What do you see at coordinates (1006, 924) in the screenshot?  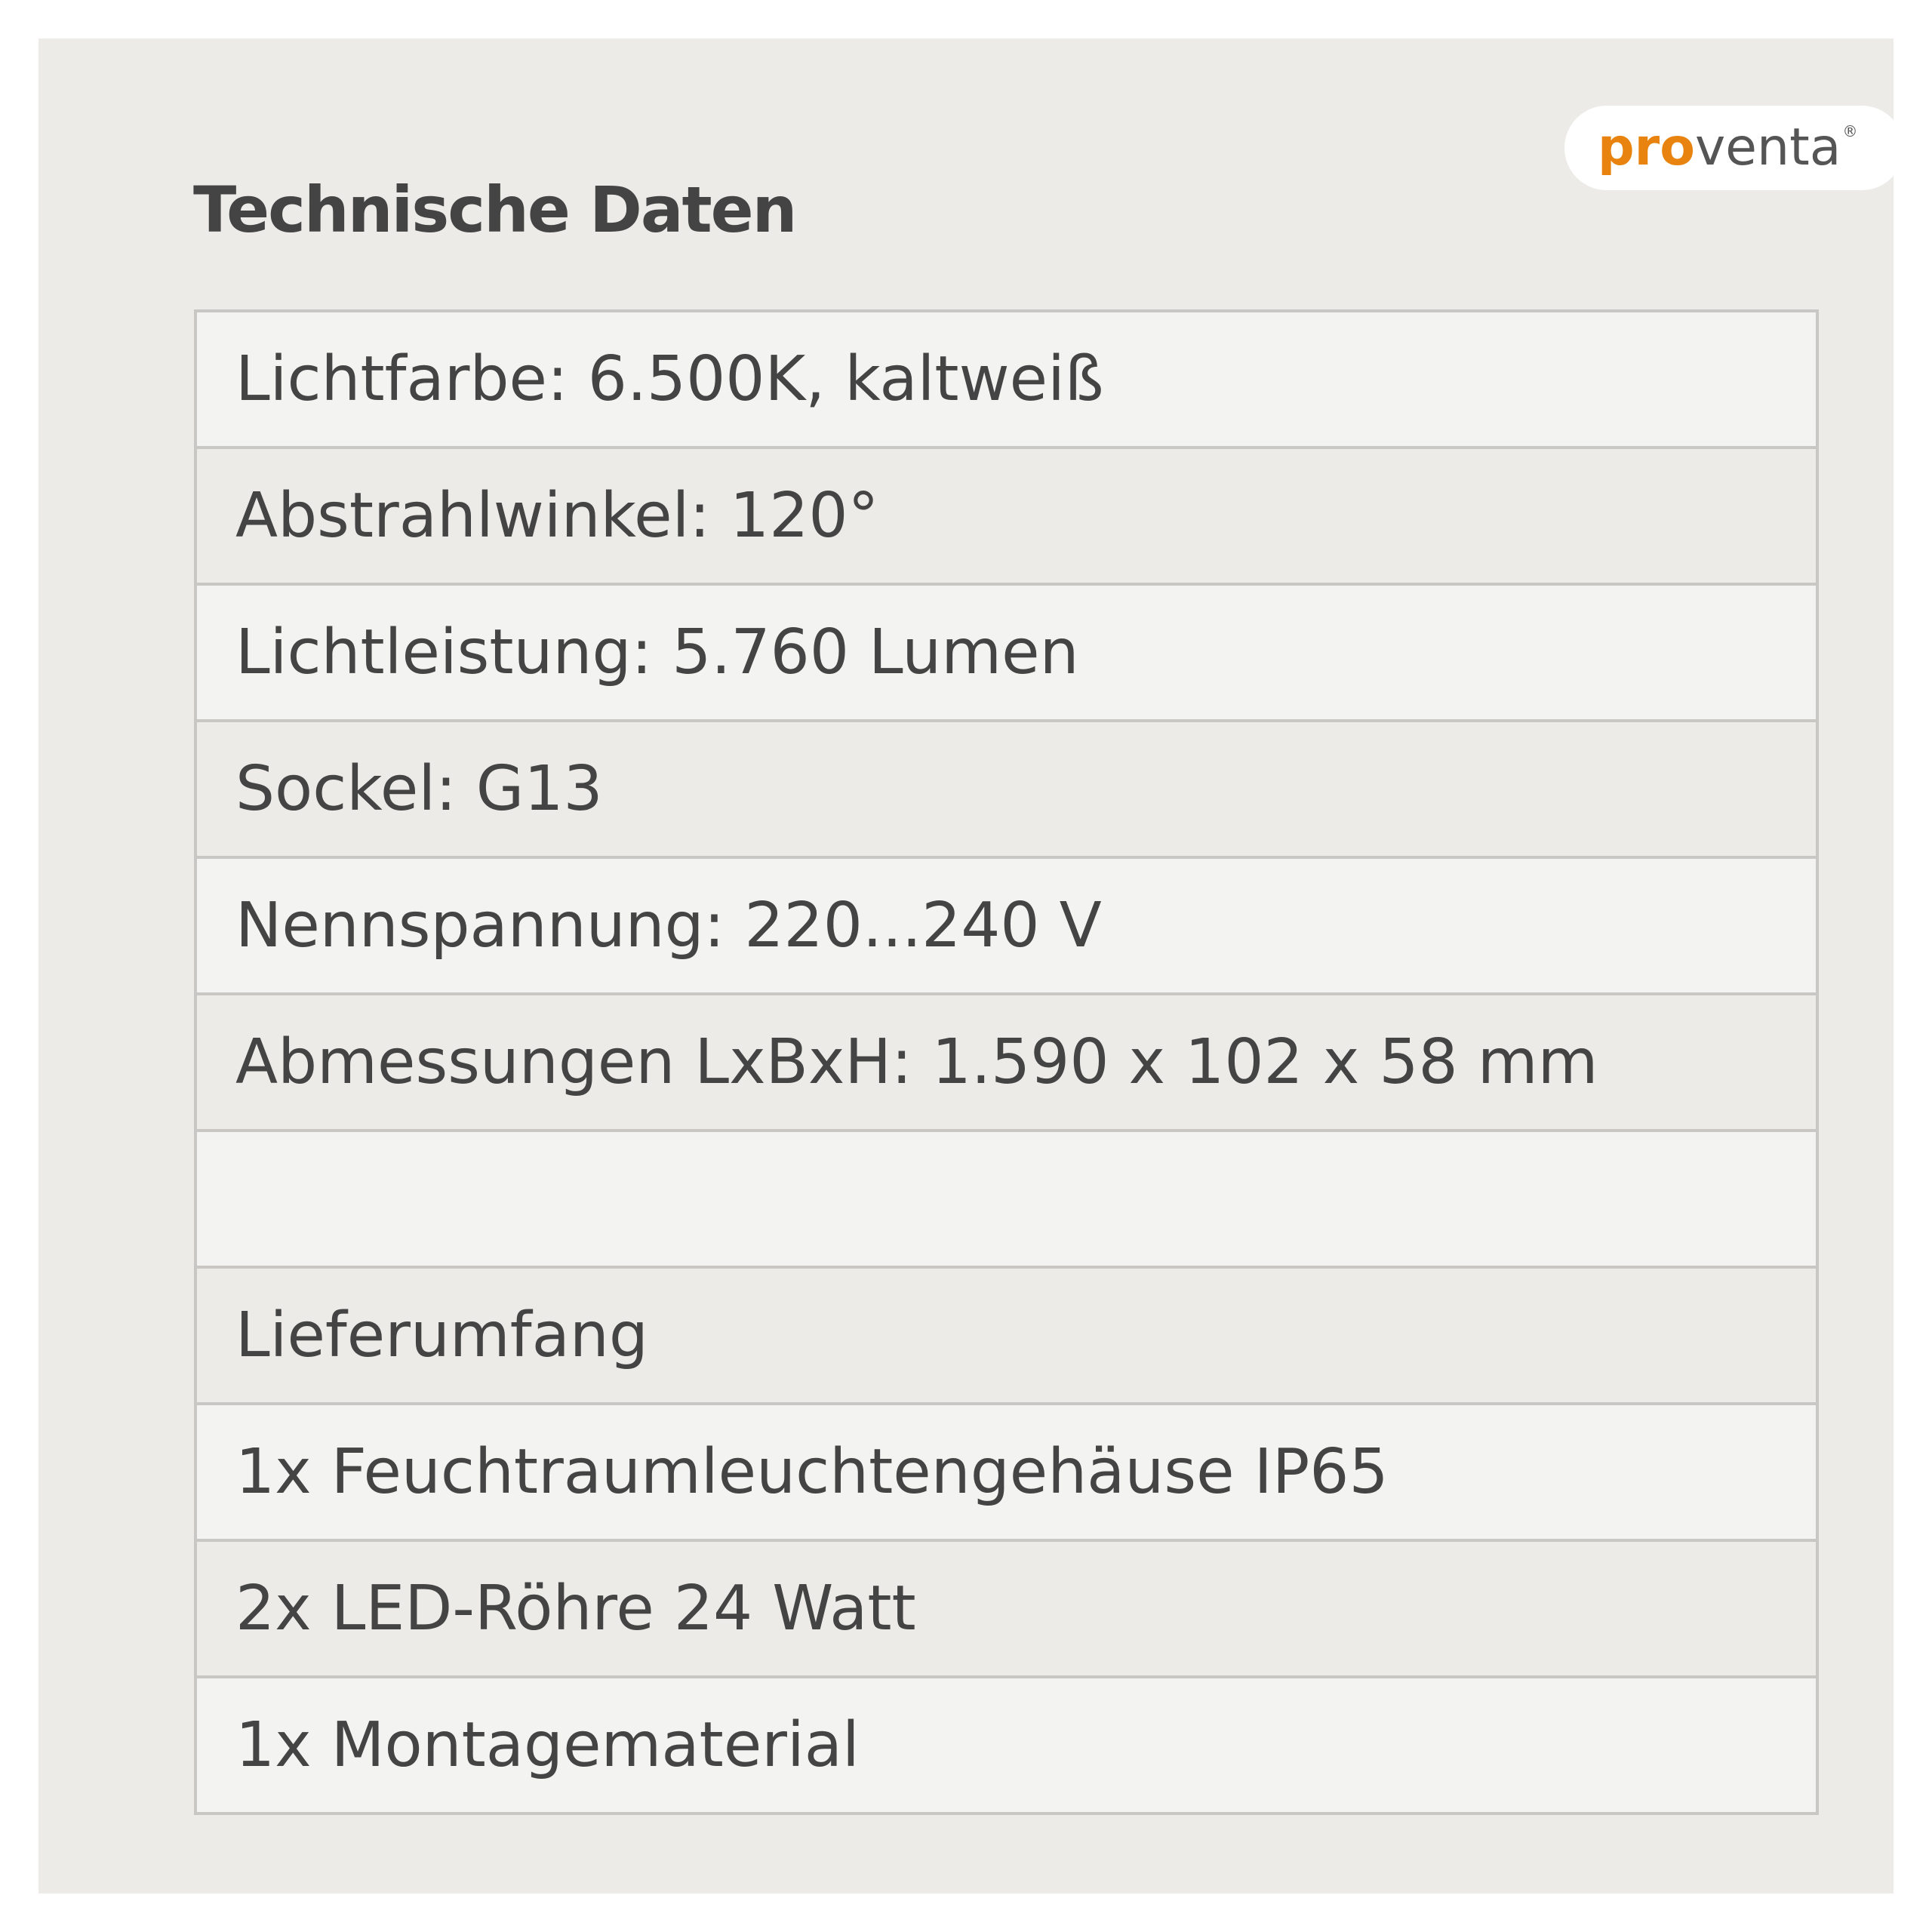 I see `spec-row-nennspannung: Nennspannung: 220...240 V` at bounding box center [1006, 924].